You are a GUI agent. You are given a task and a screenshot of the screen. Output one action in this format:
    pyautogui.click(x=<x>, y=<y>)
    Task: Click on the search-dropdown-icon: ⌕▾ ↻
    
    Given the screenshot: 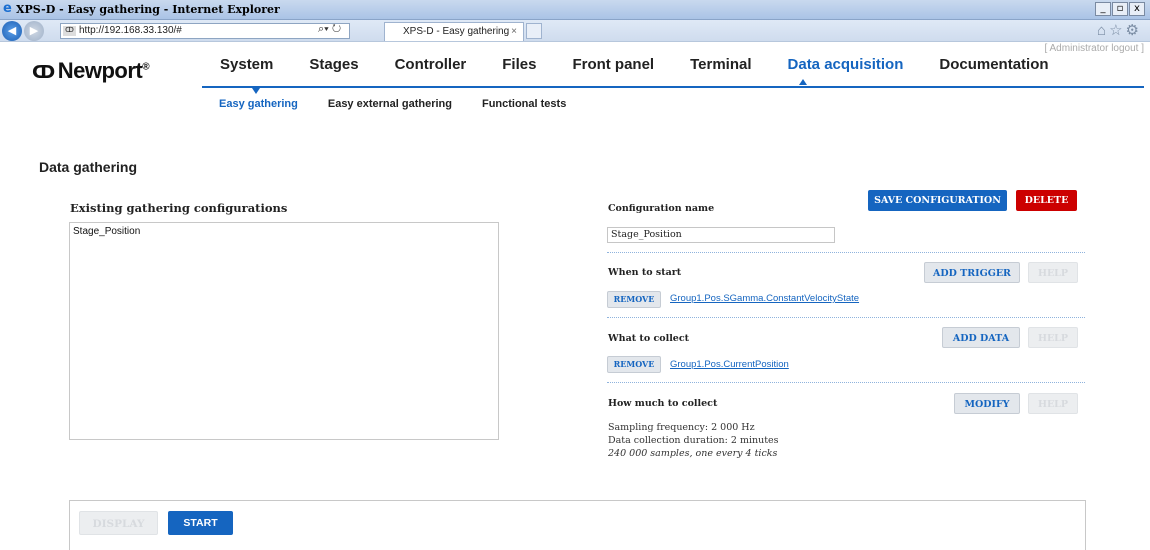 What is the action you would take?
    pyautogui.click(x=329, y=29)
    